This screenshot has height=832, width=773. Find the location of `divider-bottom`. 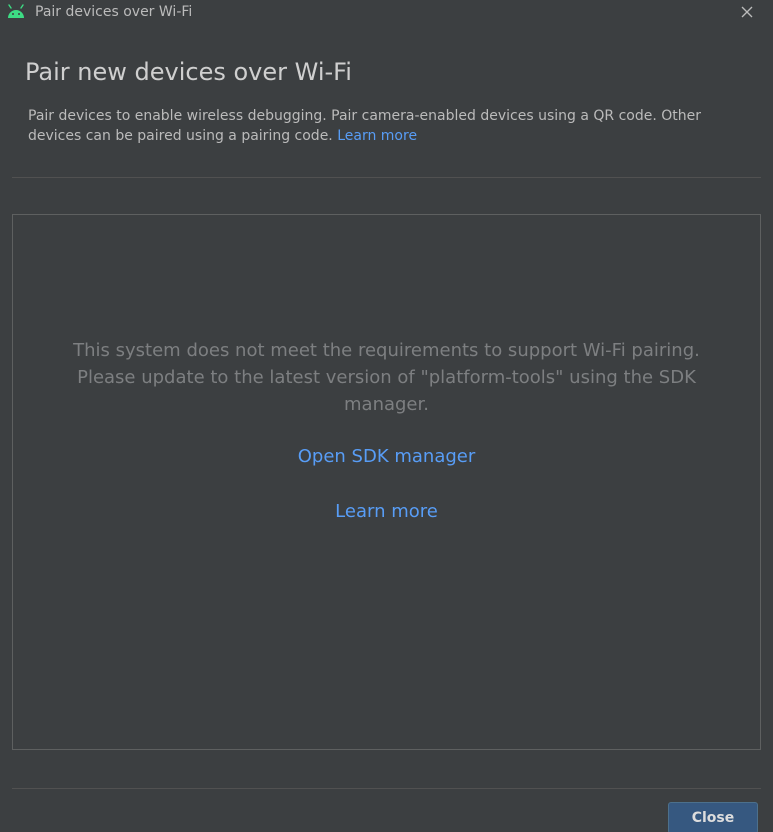

divider-bottom is located at coordinates (386, 788).